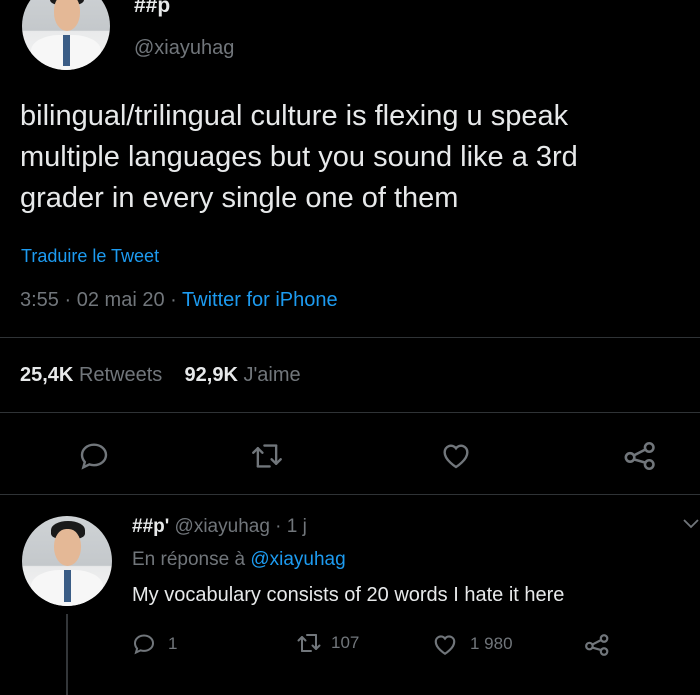  I want to click on reply-like-action: 1 980, so click(472, 644).